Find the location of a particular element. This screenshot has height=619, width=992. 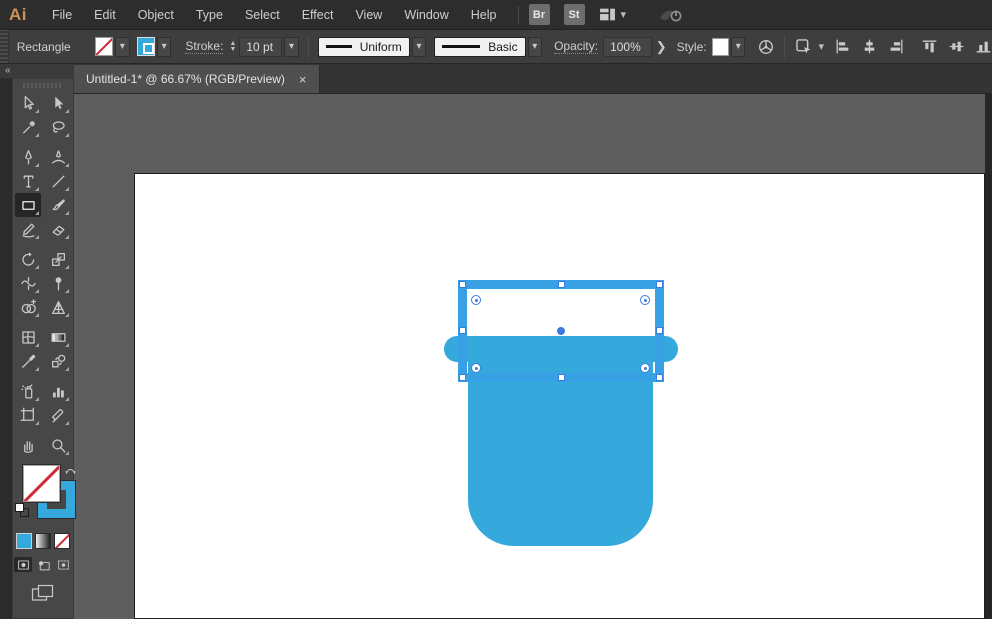

variable-width-chevron: ▾ is located at coordinates (419, 46).